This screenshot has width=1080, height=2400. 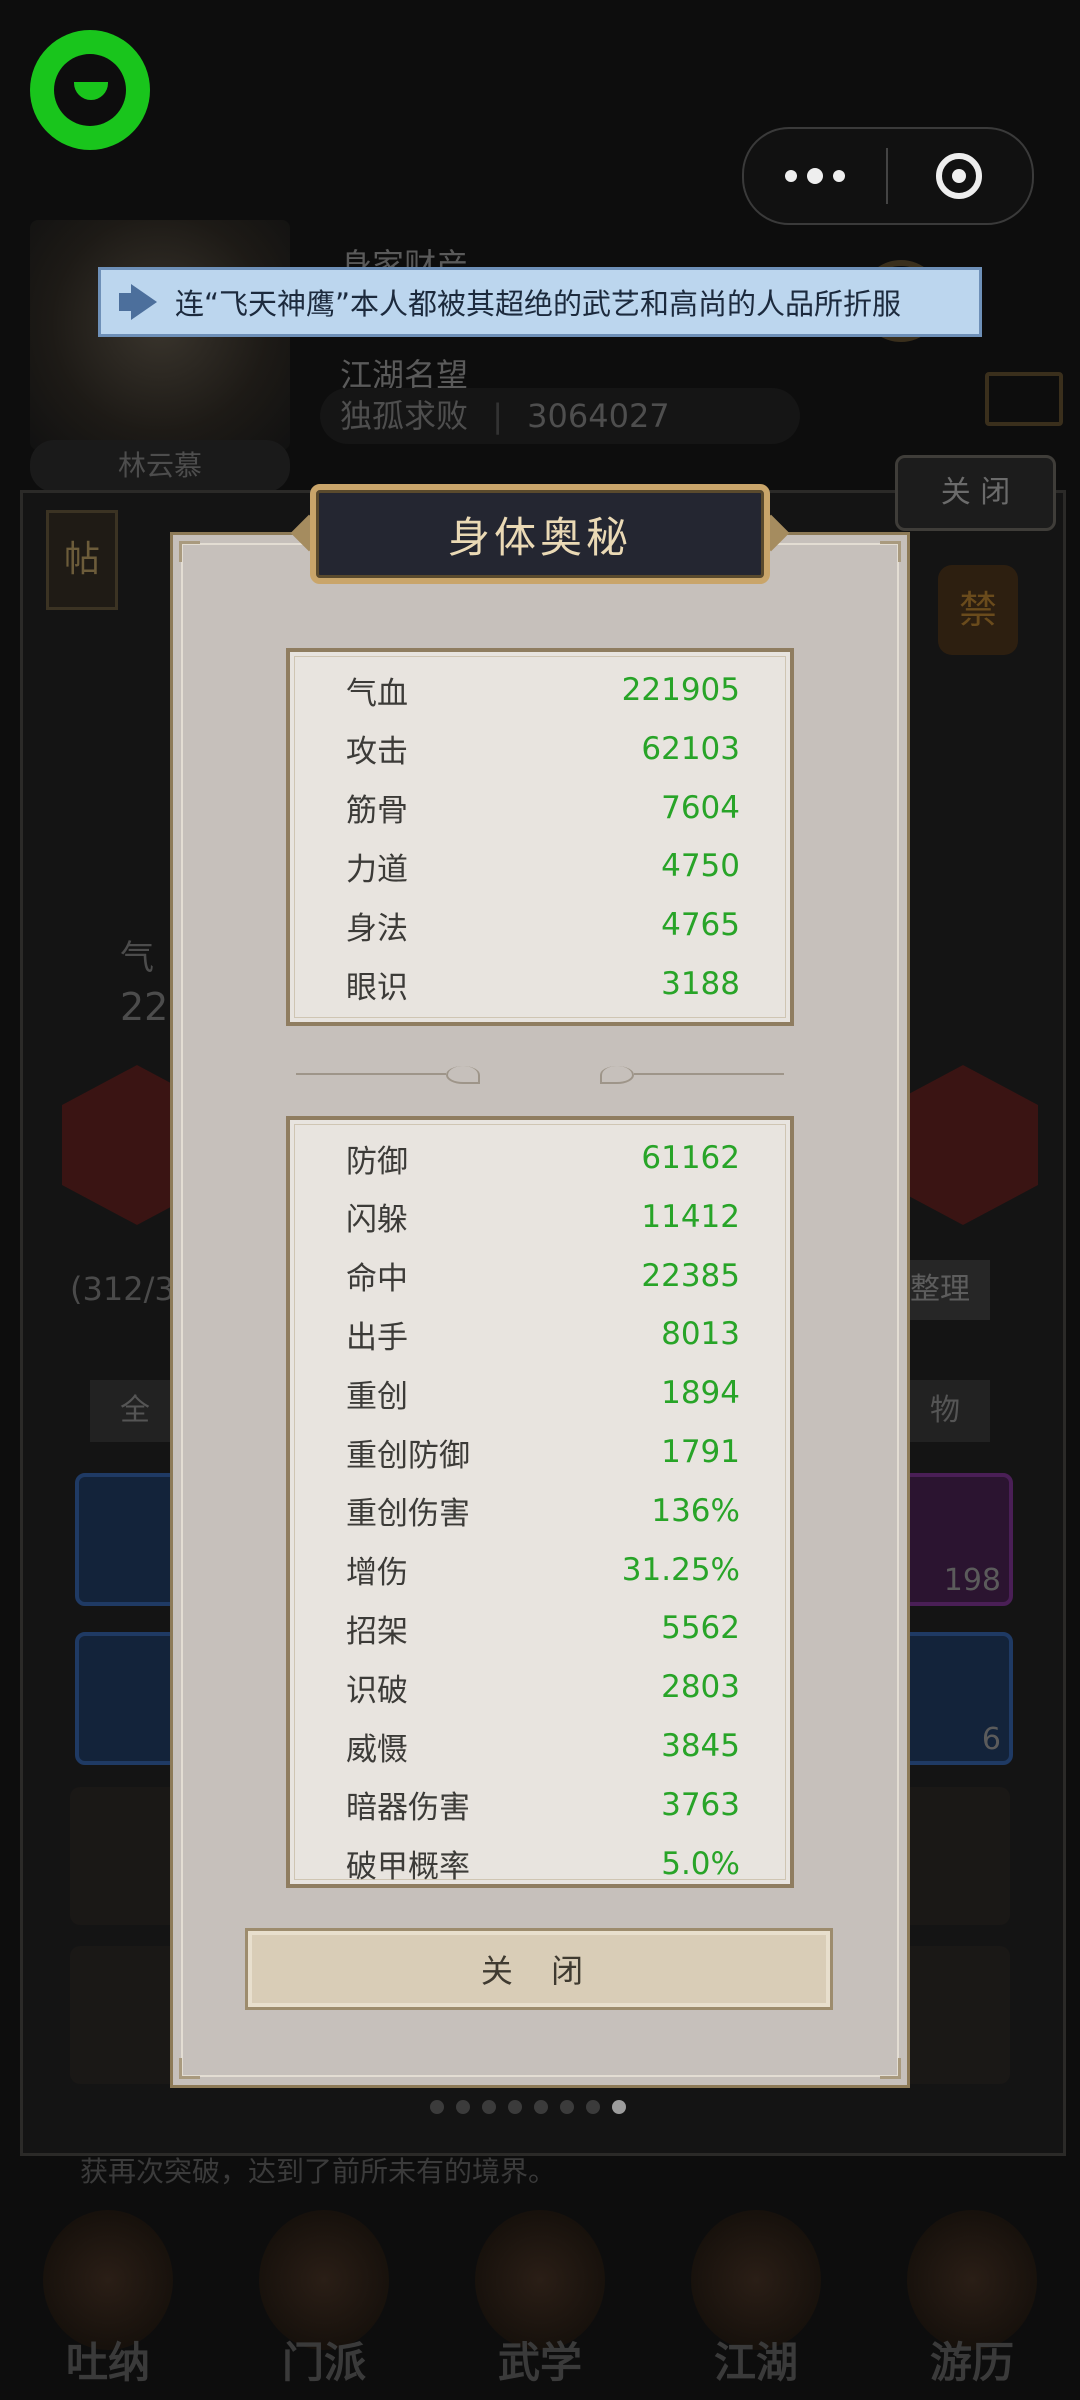 What do you see at coordinates (543, 808) in the screenshot?
I see `stat-row: 筋骨 7604` at bounding box center [543, 808].